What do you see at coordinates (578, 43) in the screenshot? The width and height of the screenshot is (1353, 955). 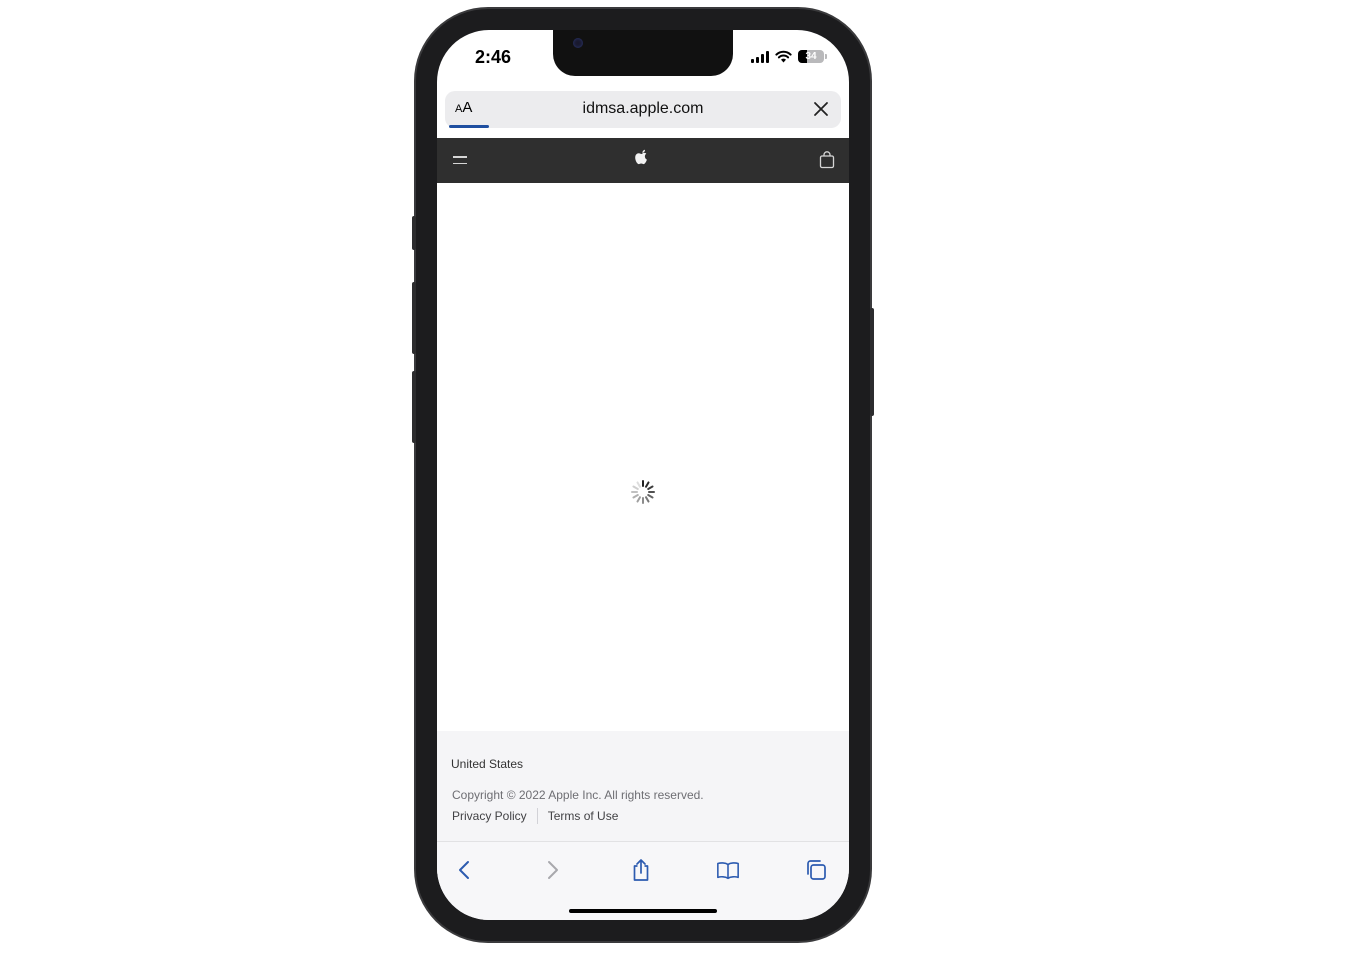 I see `front-camera` at bounding box center [578, 43].